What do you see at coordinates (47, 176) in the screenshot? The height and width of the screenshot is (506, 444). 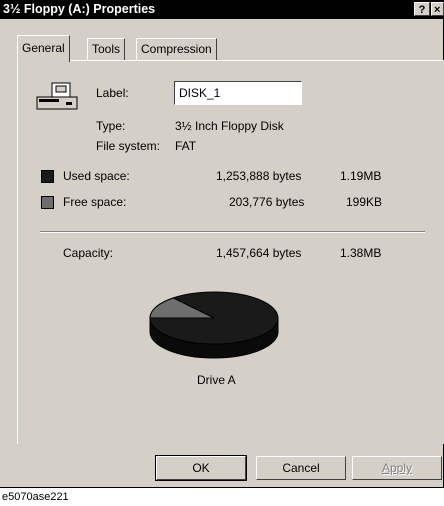 I see `used-space-swatch` at bounding box center [47, 176].